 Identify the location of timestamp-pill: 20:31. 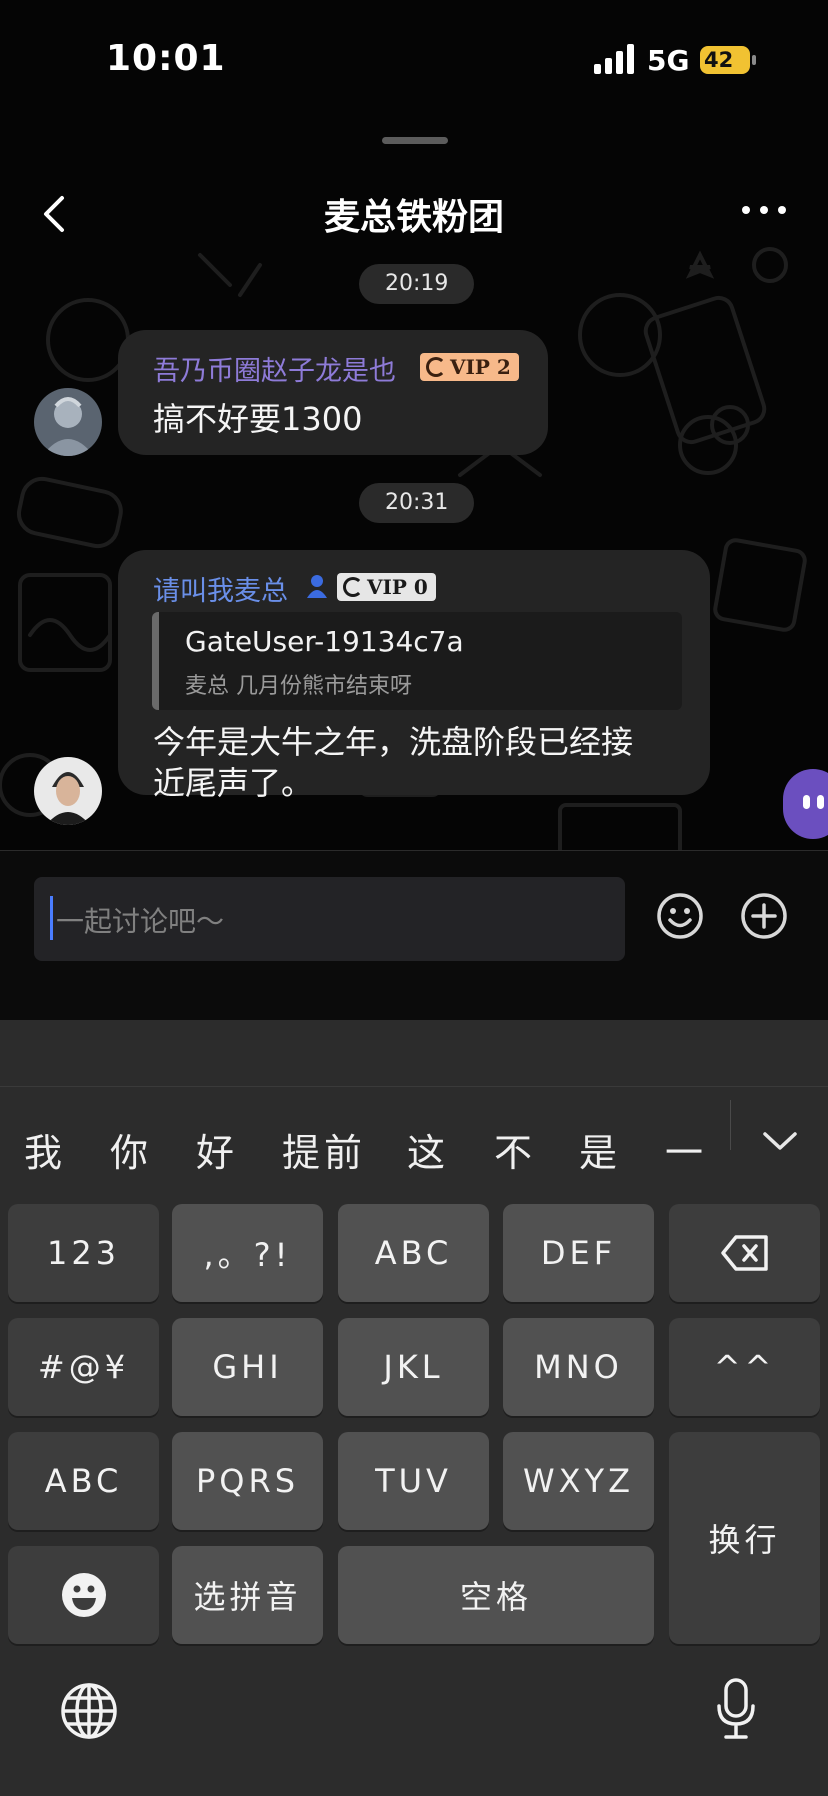
(417, 503).